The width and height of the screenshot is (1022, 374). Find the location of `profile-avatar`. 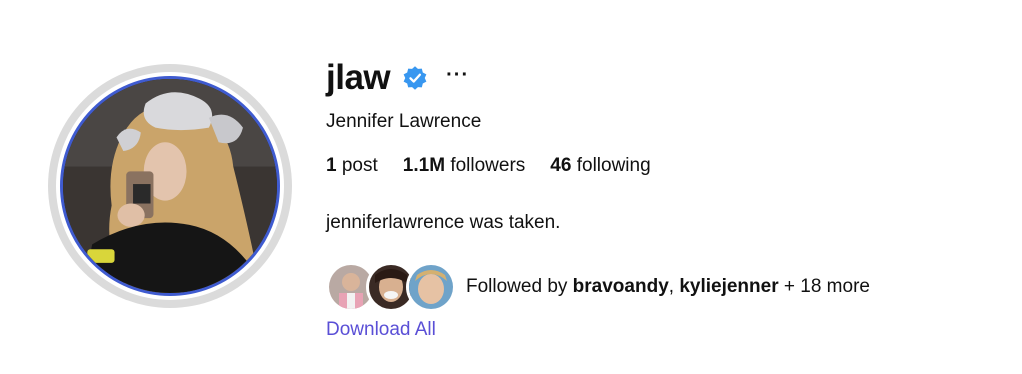

profile-avatar is located at coordinates (170, 186).